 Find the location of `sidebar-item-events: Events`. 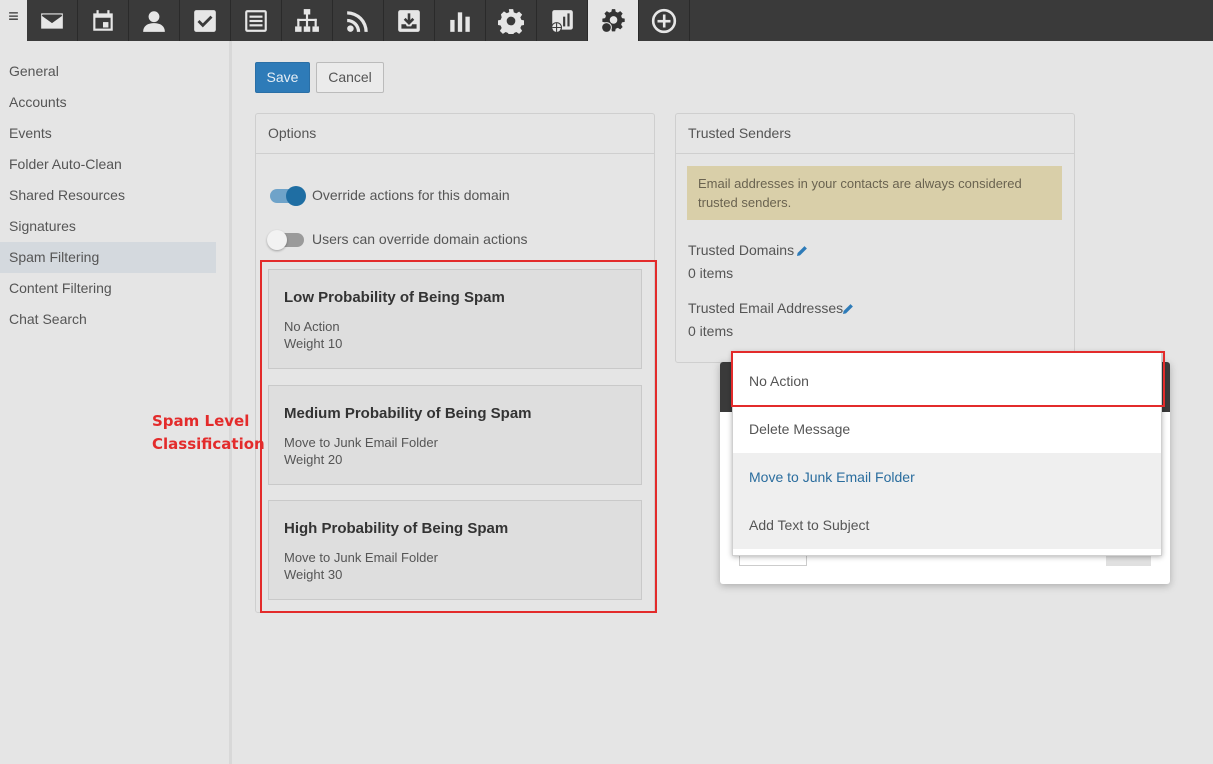

sidebar-item-events: Events is located at coordinates (108, 133).